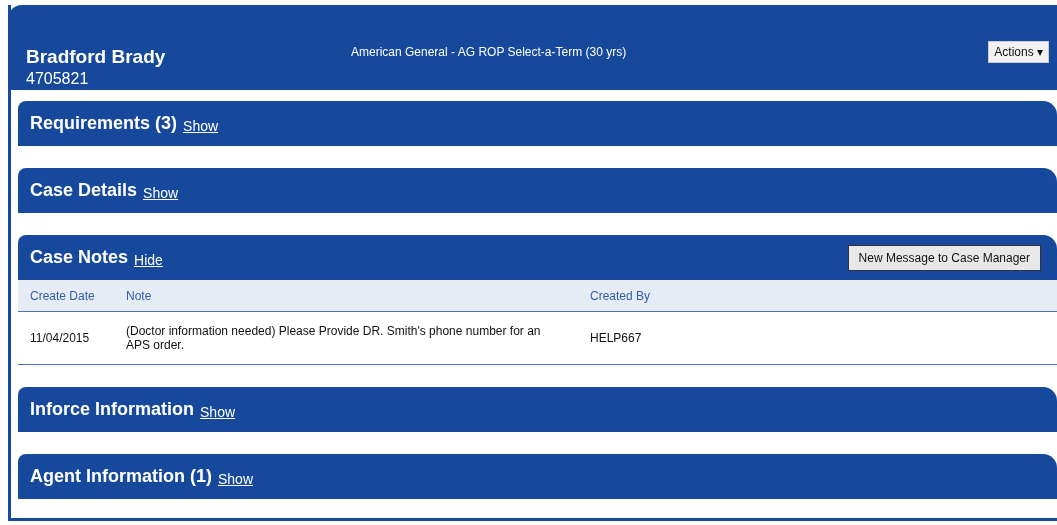  Describe the element at coordinates (817, 338) in the screenshot. I see `table-cell: HELP667` at that location.